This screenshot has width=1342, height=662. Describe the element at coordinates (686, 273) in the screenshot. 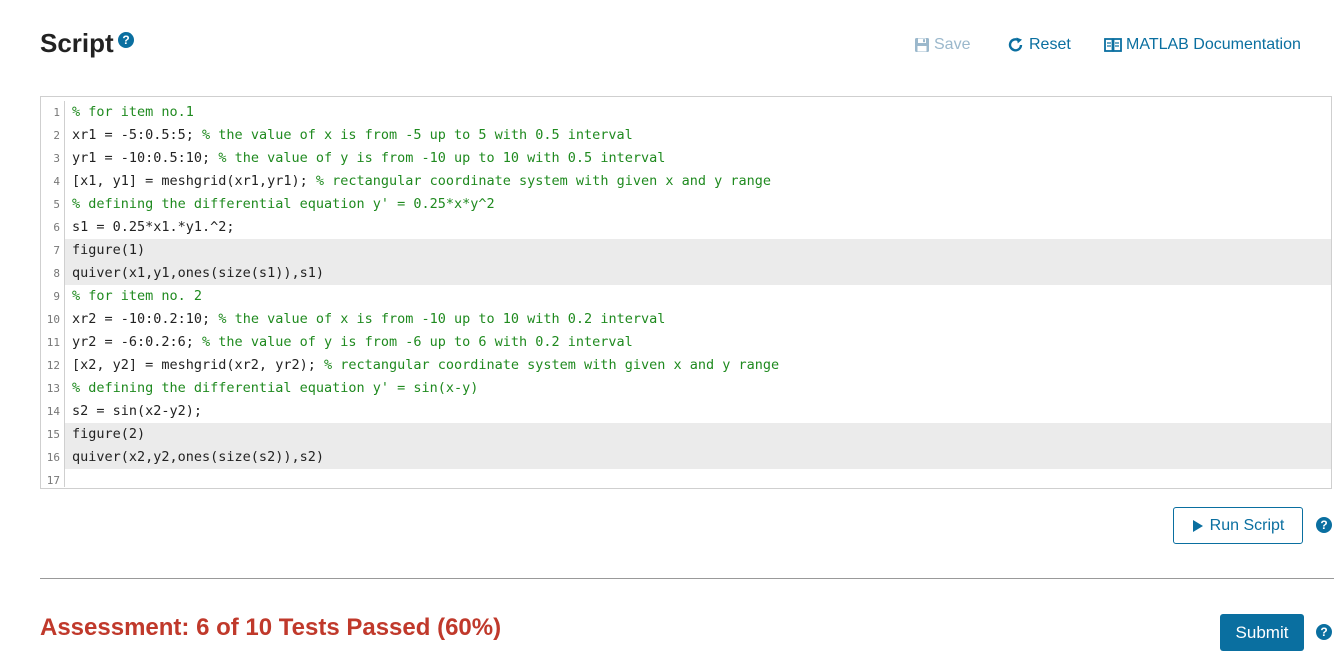

I see `code-line: 8 quiver(x1,y1,ones(size(s1)),s1)` at that location.